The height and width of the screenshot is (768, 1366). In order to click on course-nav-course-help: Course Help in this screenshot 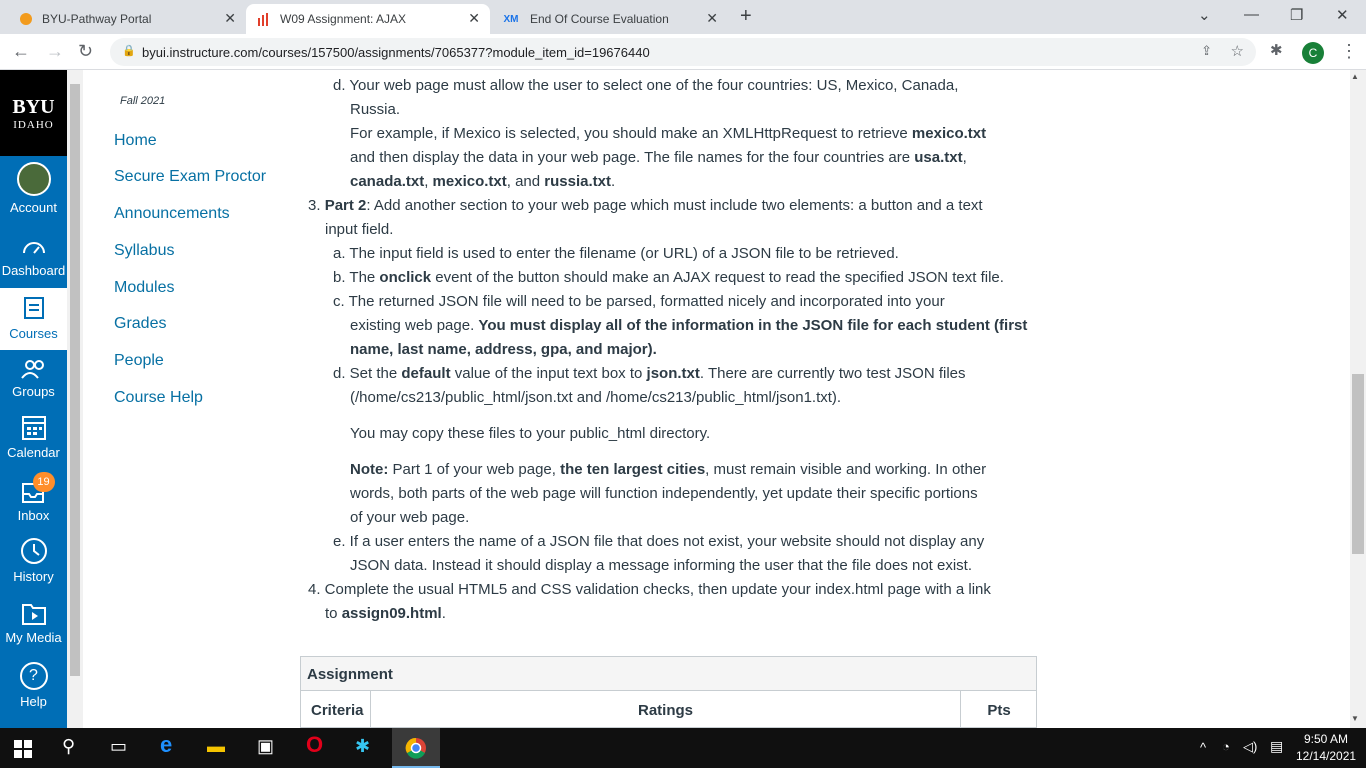, I will do `click(158, 398)`.